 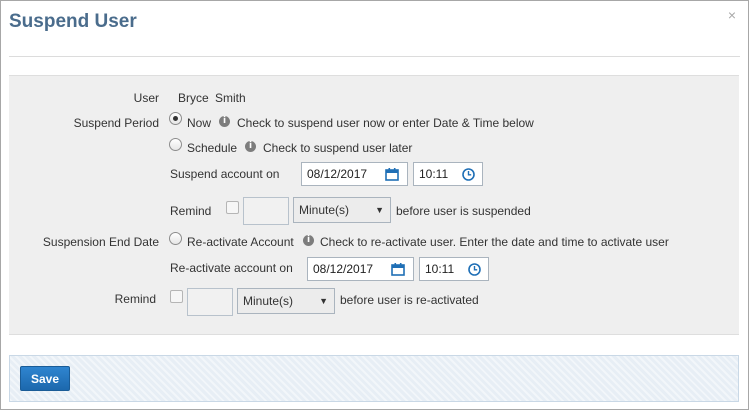 What do you see at coordinates (324, 210) in the screenshot?
I see `suspend-remind-unit-value: Minute(s)` at bounding box center [324, 210].